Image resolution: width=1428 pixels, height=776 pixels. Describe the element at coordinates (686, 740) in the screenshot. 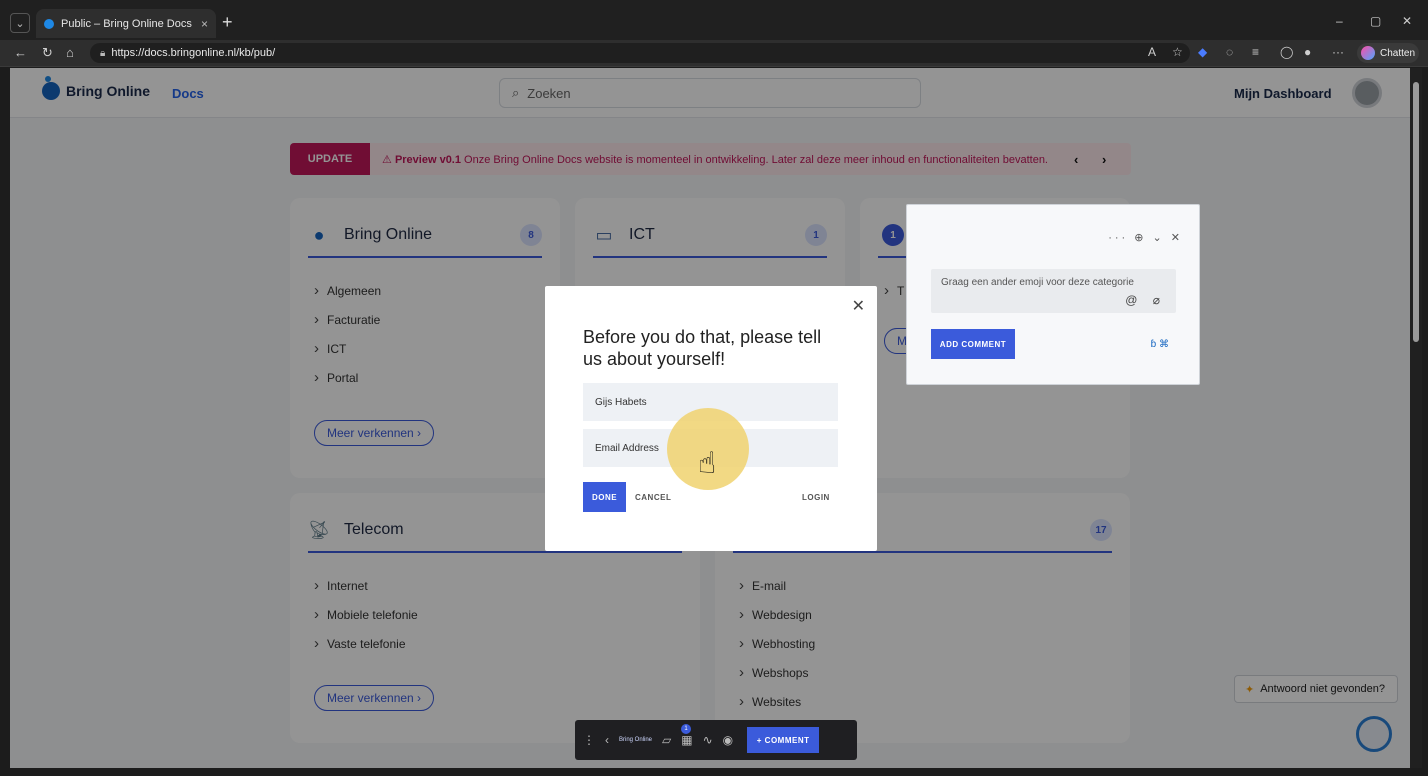

I see `grid-icon: ▦` at that location.